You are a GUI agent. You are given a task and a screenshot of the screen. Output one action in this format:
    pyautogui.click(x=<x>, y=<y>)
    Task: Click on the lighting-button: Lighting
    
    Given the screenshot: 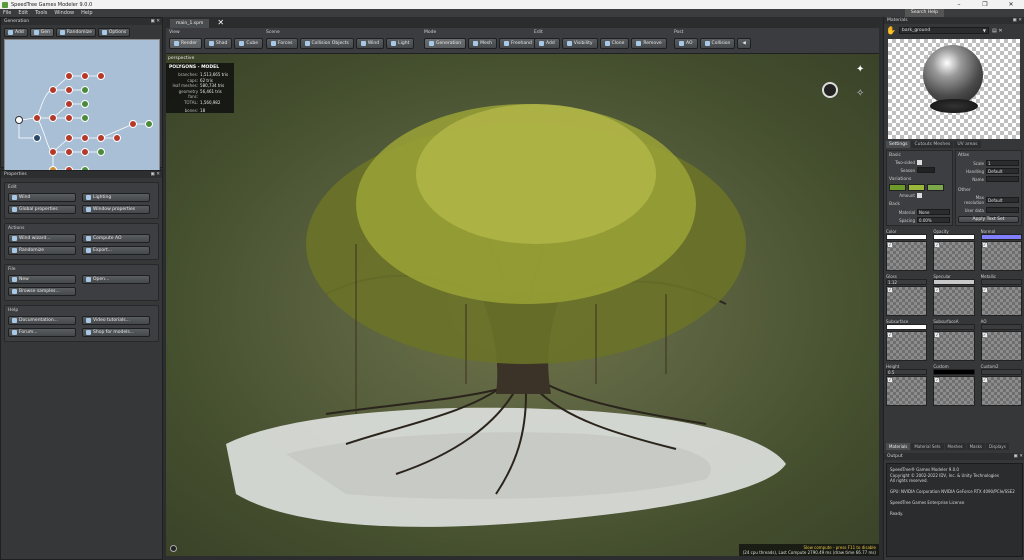 What is the action you would take?
    pyautogui.click(x=116, y=197)
    